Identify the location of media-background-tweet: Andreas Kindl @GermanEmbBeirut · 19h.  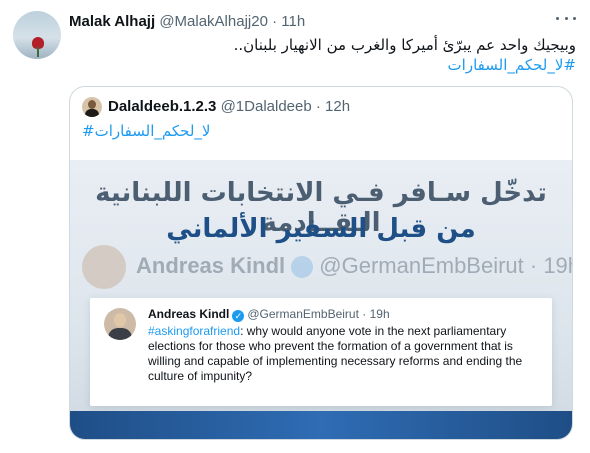
(321, 268).